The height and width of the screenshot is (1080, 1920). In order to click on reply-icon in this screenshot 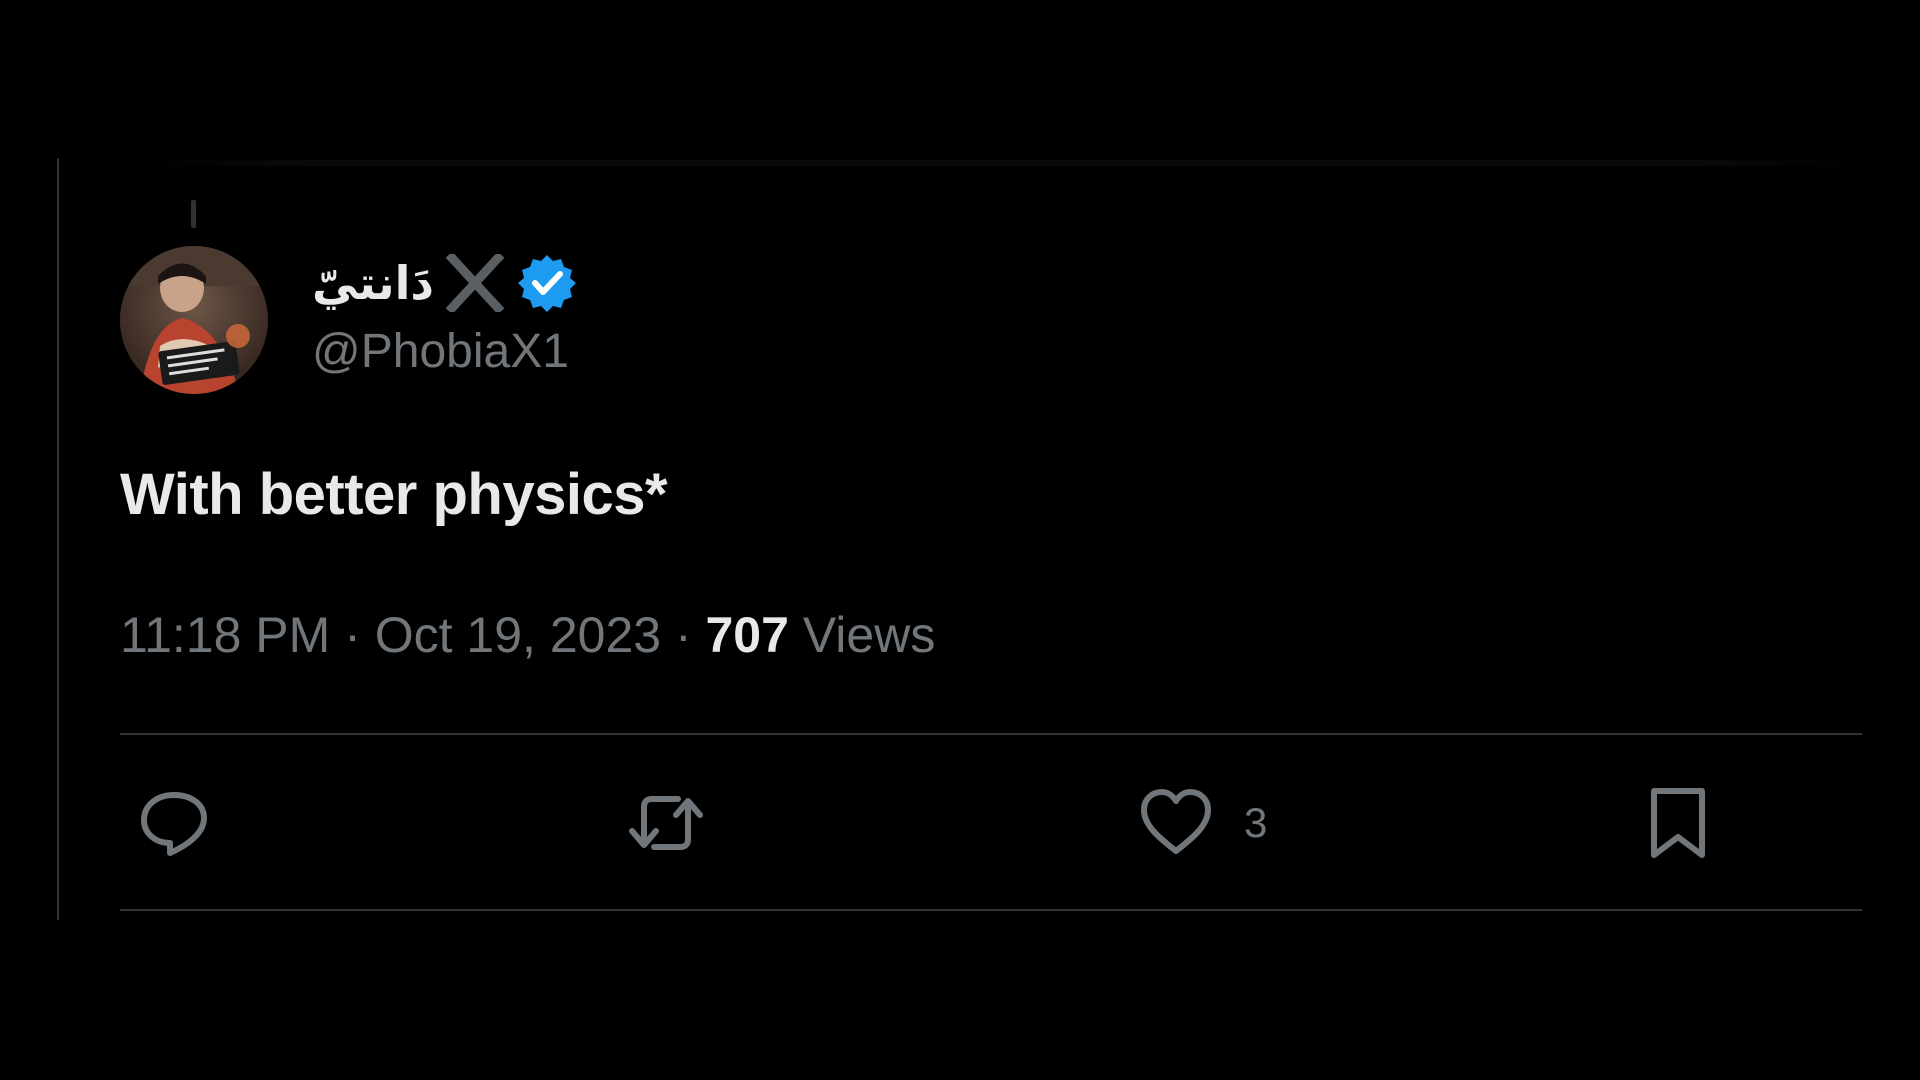, I will do `click(174, 824)`.